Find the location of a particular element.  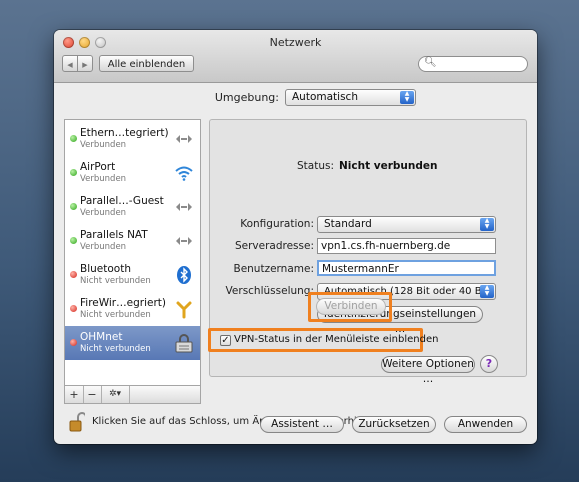

service-item-1: Ethern…tegriert) Verbunden is located at coordinates (132, 139).